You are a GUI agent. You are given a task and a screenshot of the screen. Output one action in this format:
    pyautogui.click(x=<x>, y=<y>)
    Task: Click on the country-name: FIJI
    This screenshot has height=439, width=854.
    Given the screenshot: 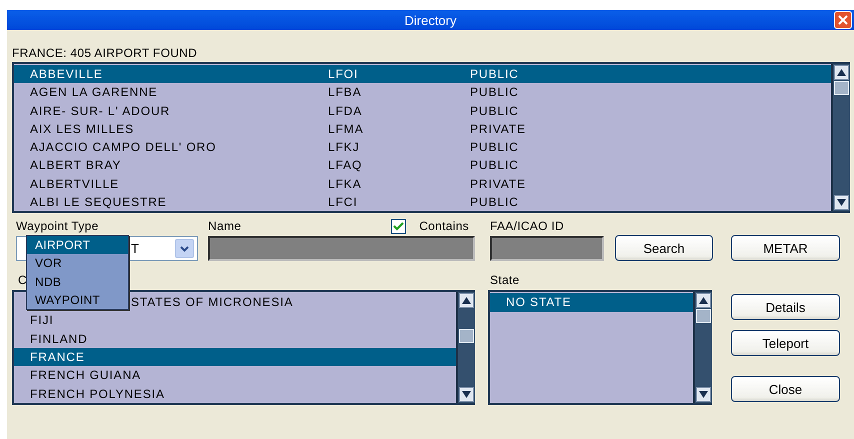 What is the action you would take?
    pyautogui.click(x=42, y=320)
    